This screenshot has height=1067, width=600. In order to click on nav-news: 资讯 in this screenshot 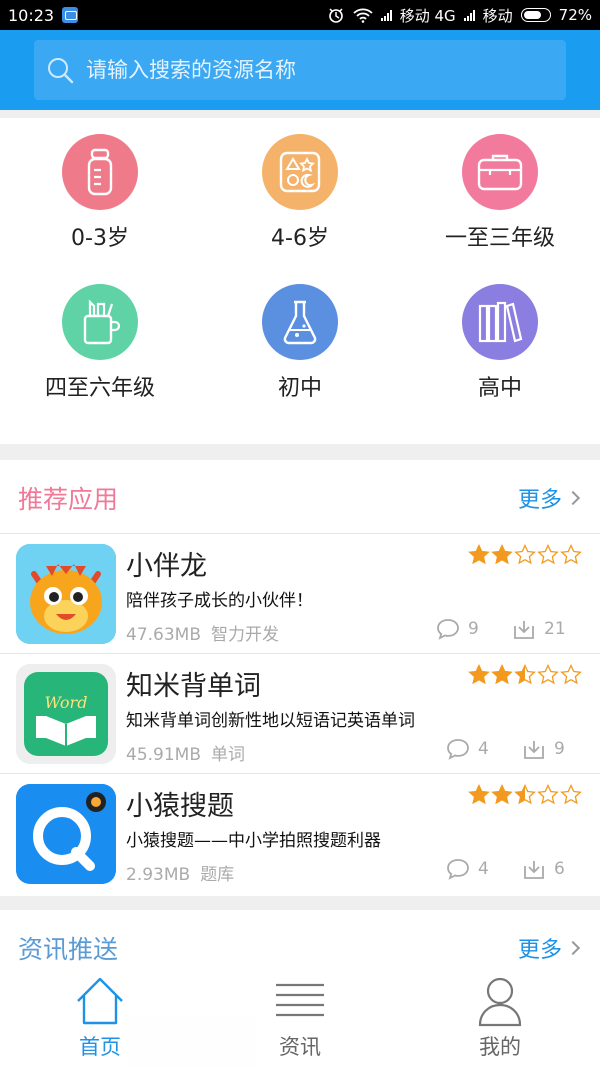, I will do `click(300, 1017)`.